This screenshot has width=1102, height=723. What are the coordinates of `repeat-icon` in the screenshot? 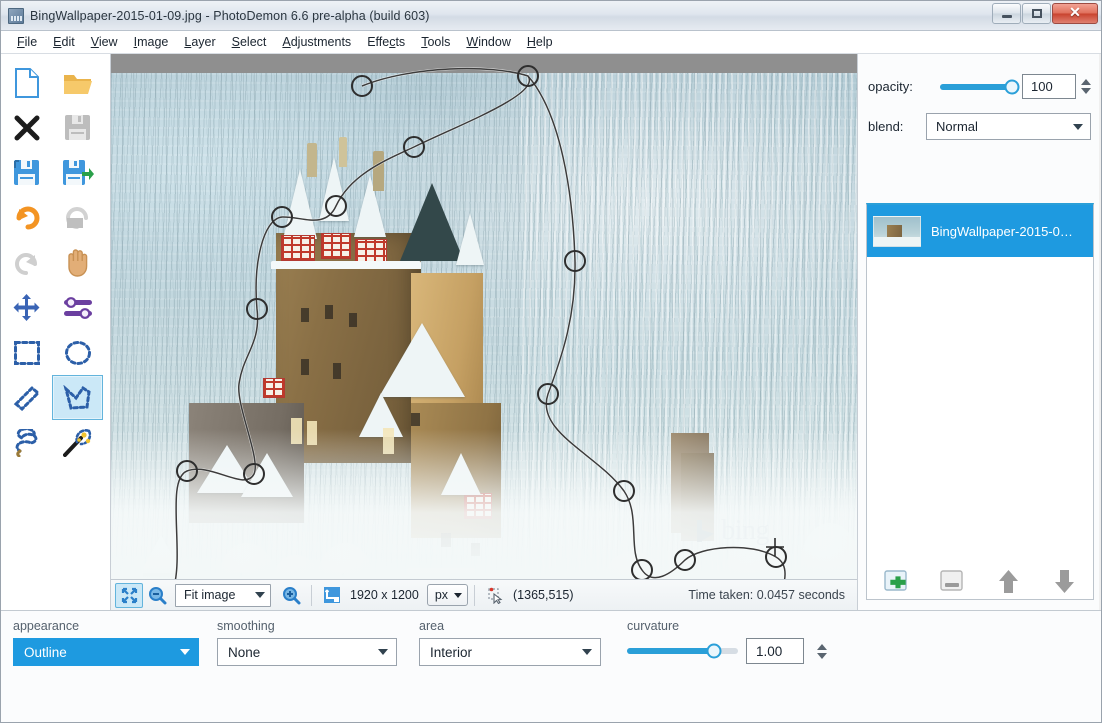 It's located at (25, 263).